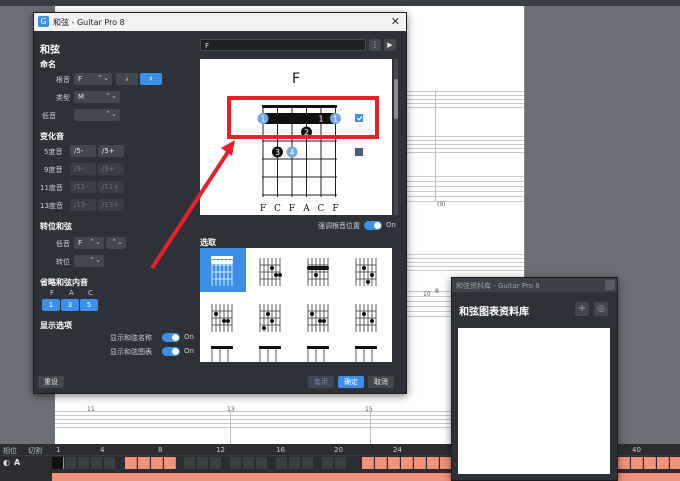 This screenshot has height=481, width=680. What do you see at coordinates (498, 286) in the screenshot?
I see `library-window-title: 和弦资料库 - Guitar Pro 8` at bounding box center [498, 286].